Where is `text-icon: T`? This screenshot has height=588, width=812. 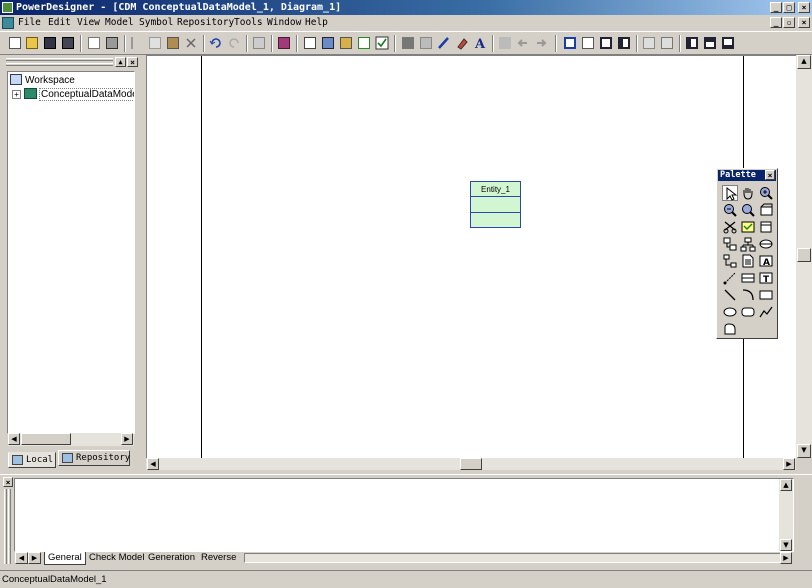 text-icon: T is located at coordinates (766, 278).